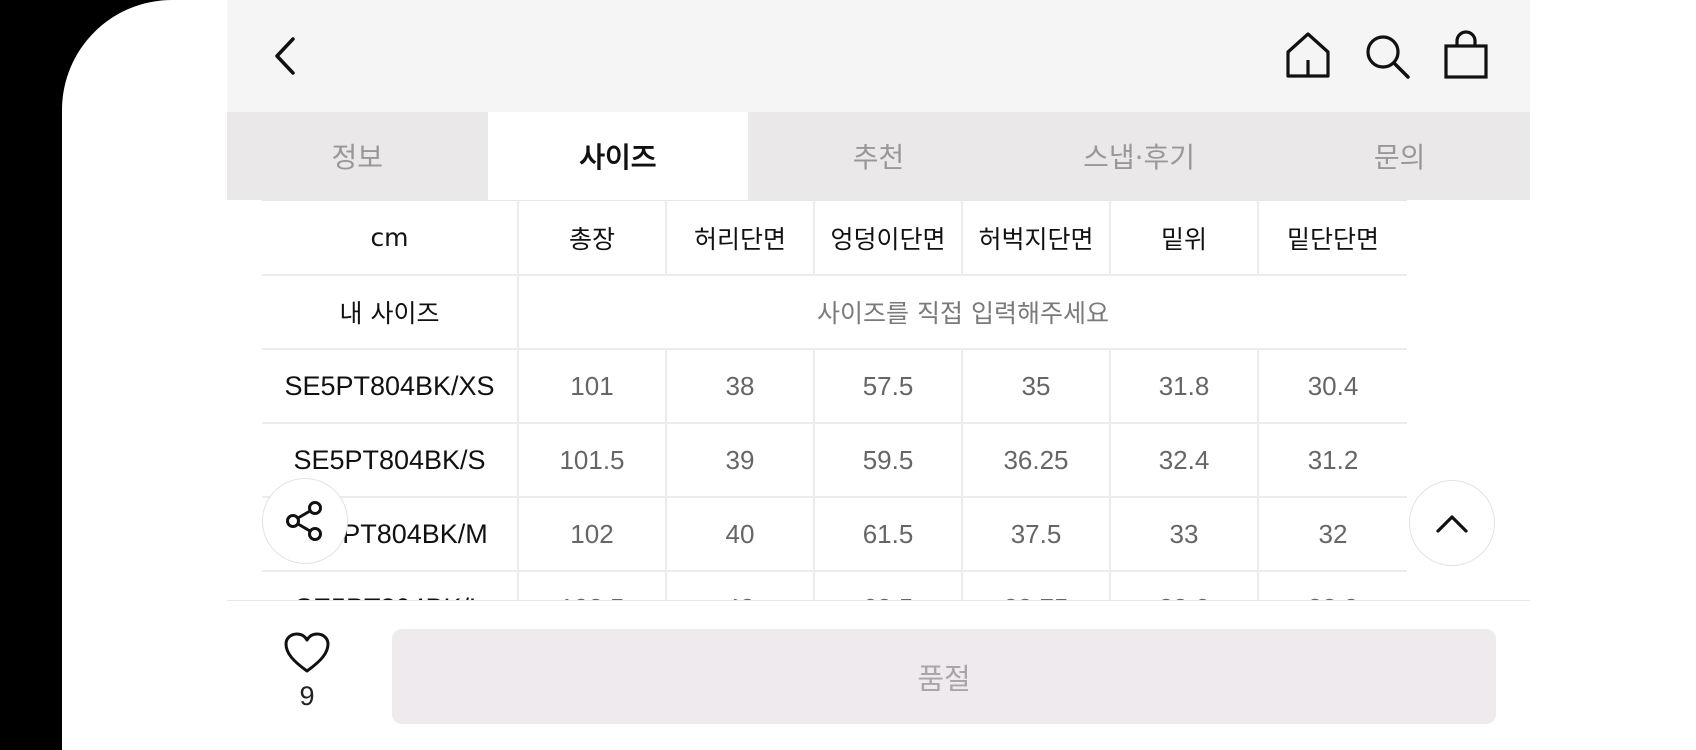 Image resolution: width=1696 pixels, height=750 pixels. What do you see at coordinates (1184, 238) in the screenshot?
I see `column-header: 밑위` at bounding box center [1184, 238].